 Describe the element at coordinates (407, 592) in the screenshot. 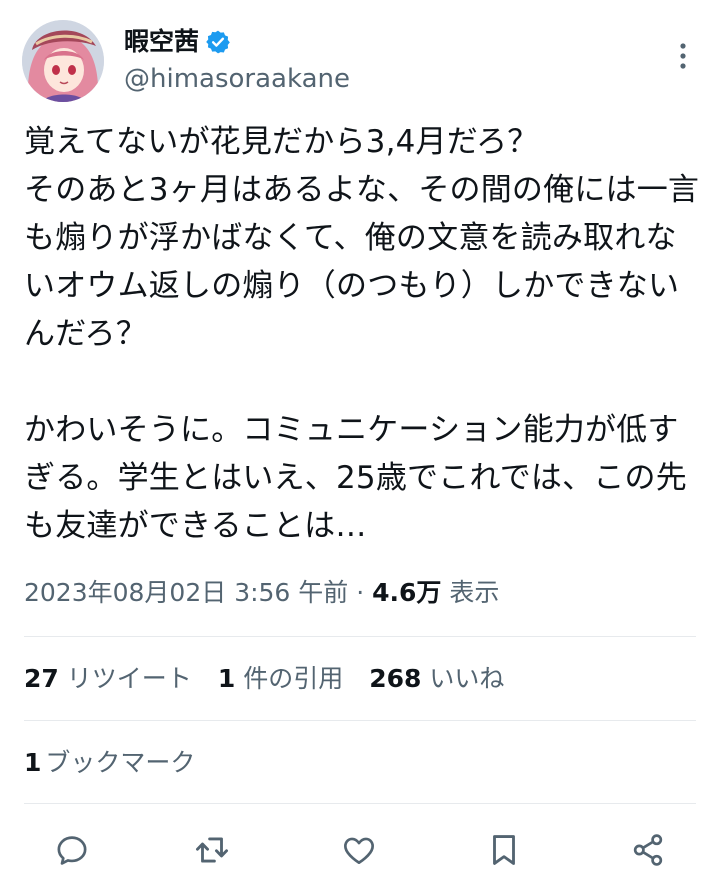

I see `views-count: 4.6万` at that location.